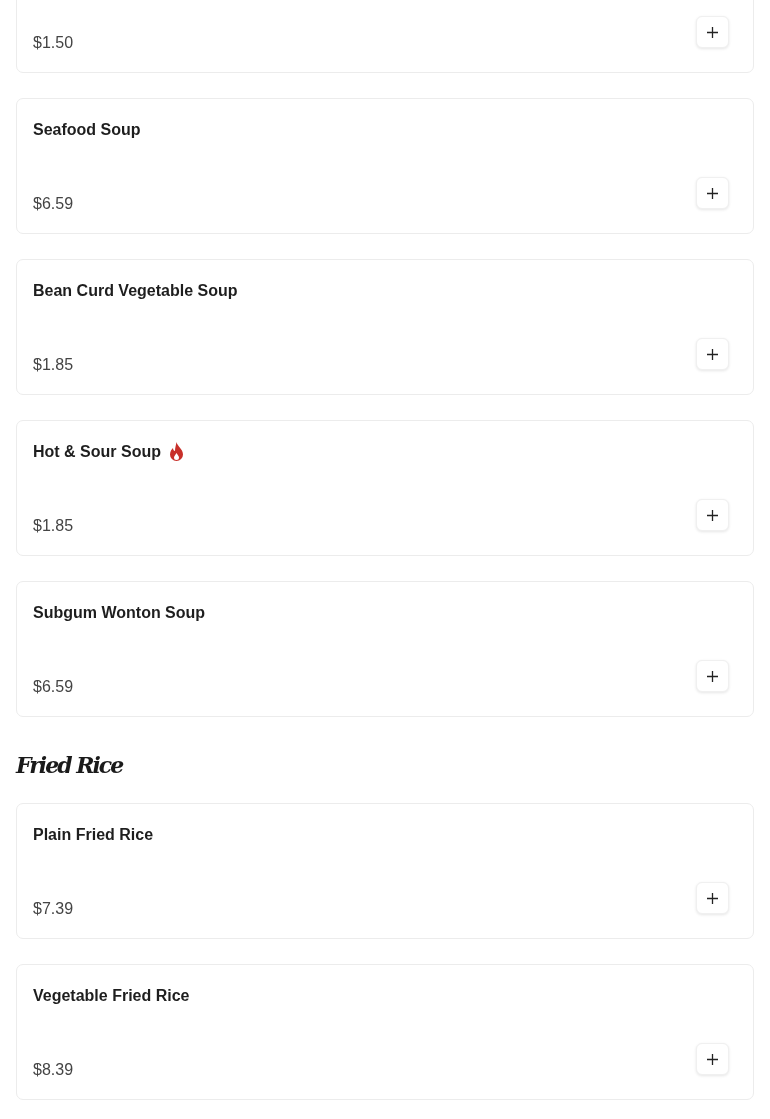  I want to click on item-name: Subgum Wonton Soup, so click(119, 613).